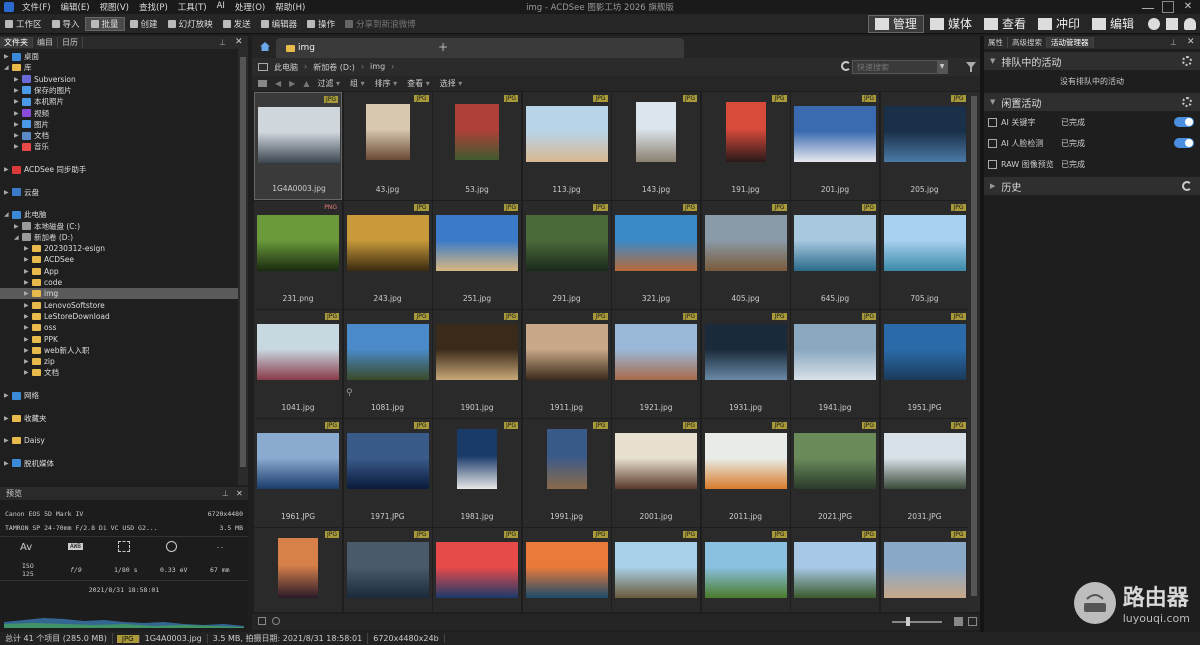 This screenshot has width=1200, height=645. I want to click on thumbnail-cell: JPG 1981.jpg, so click(477, 473).